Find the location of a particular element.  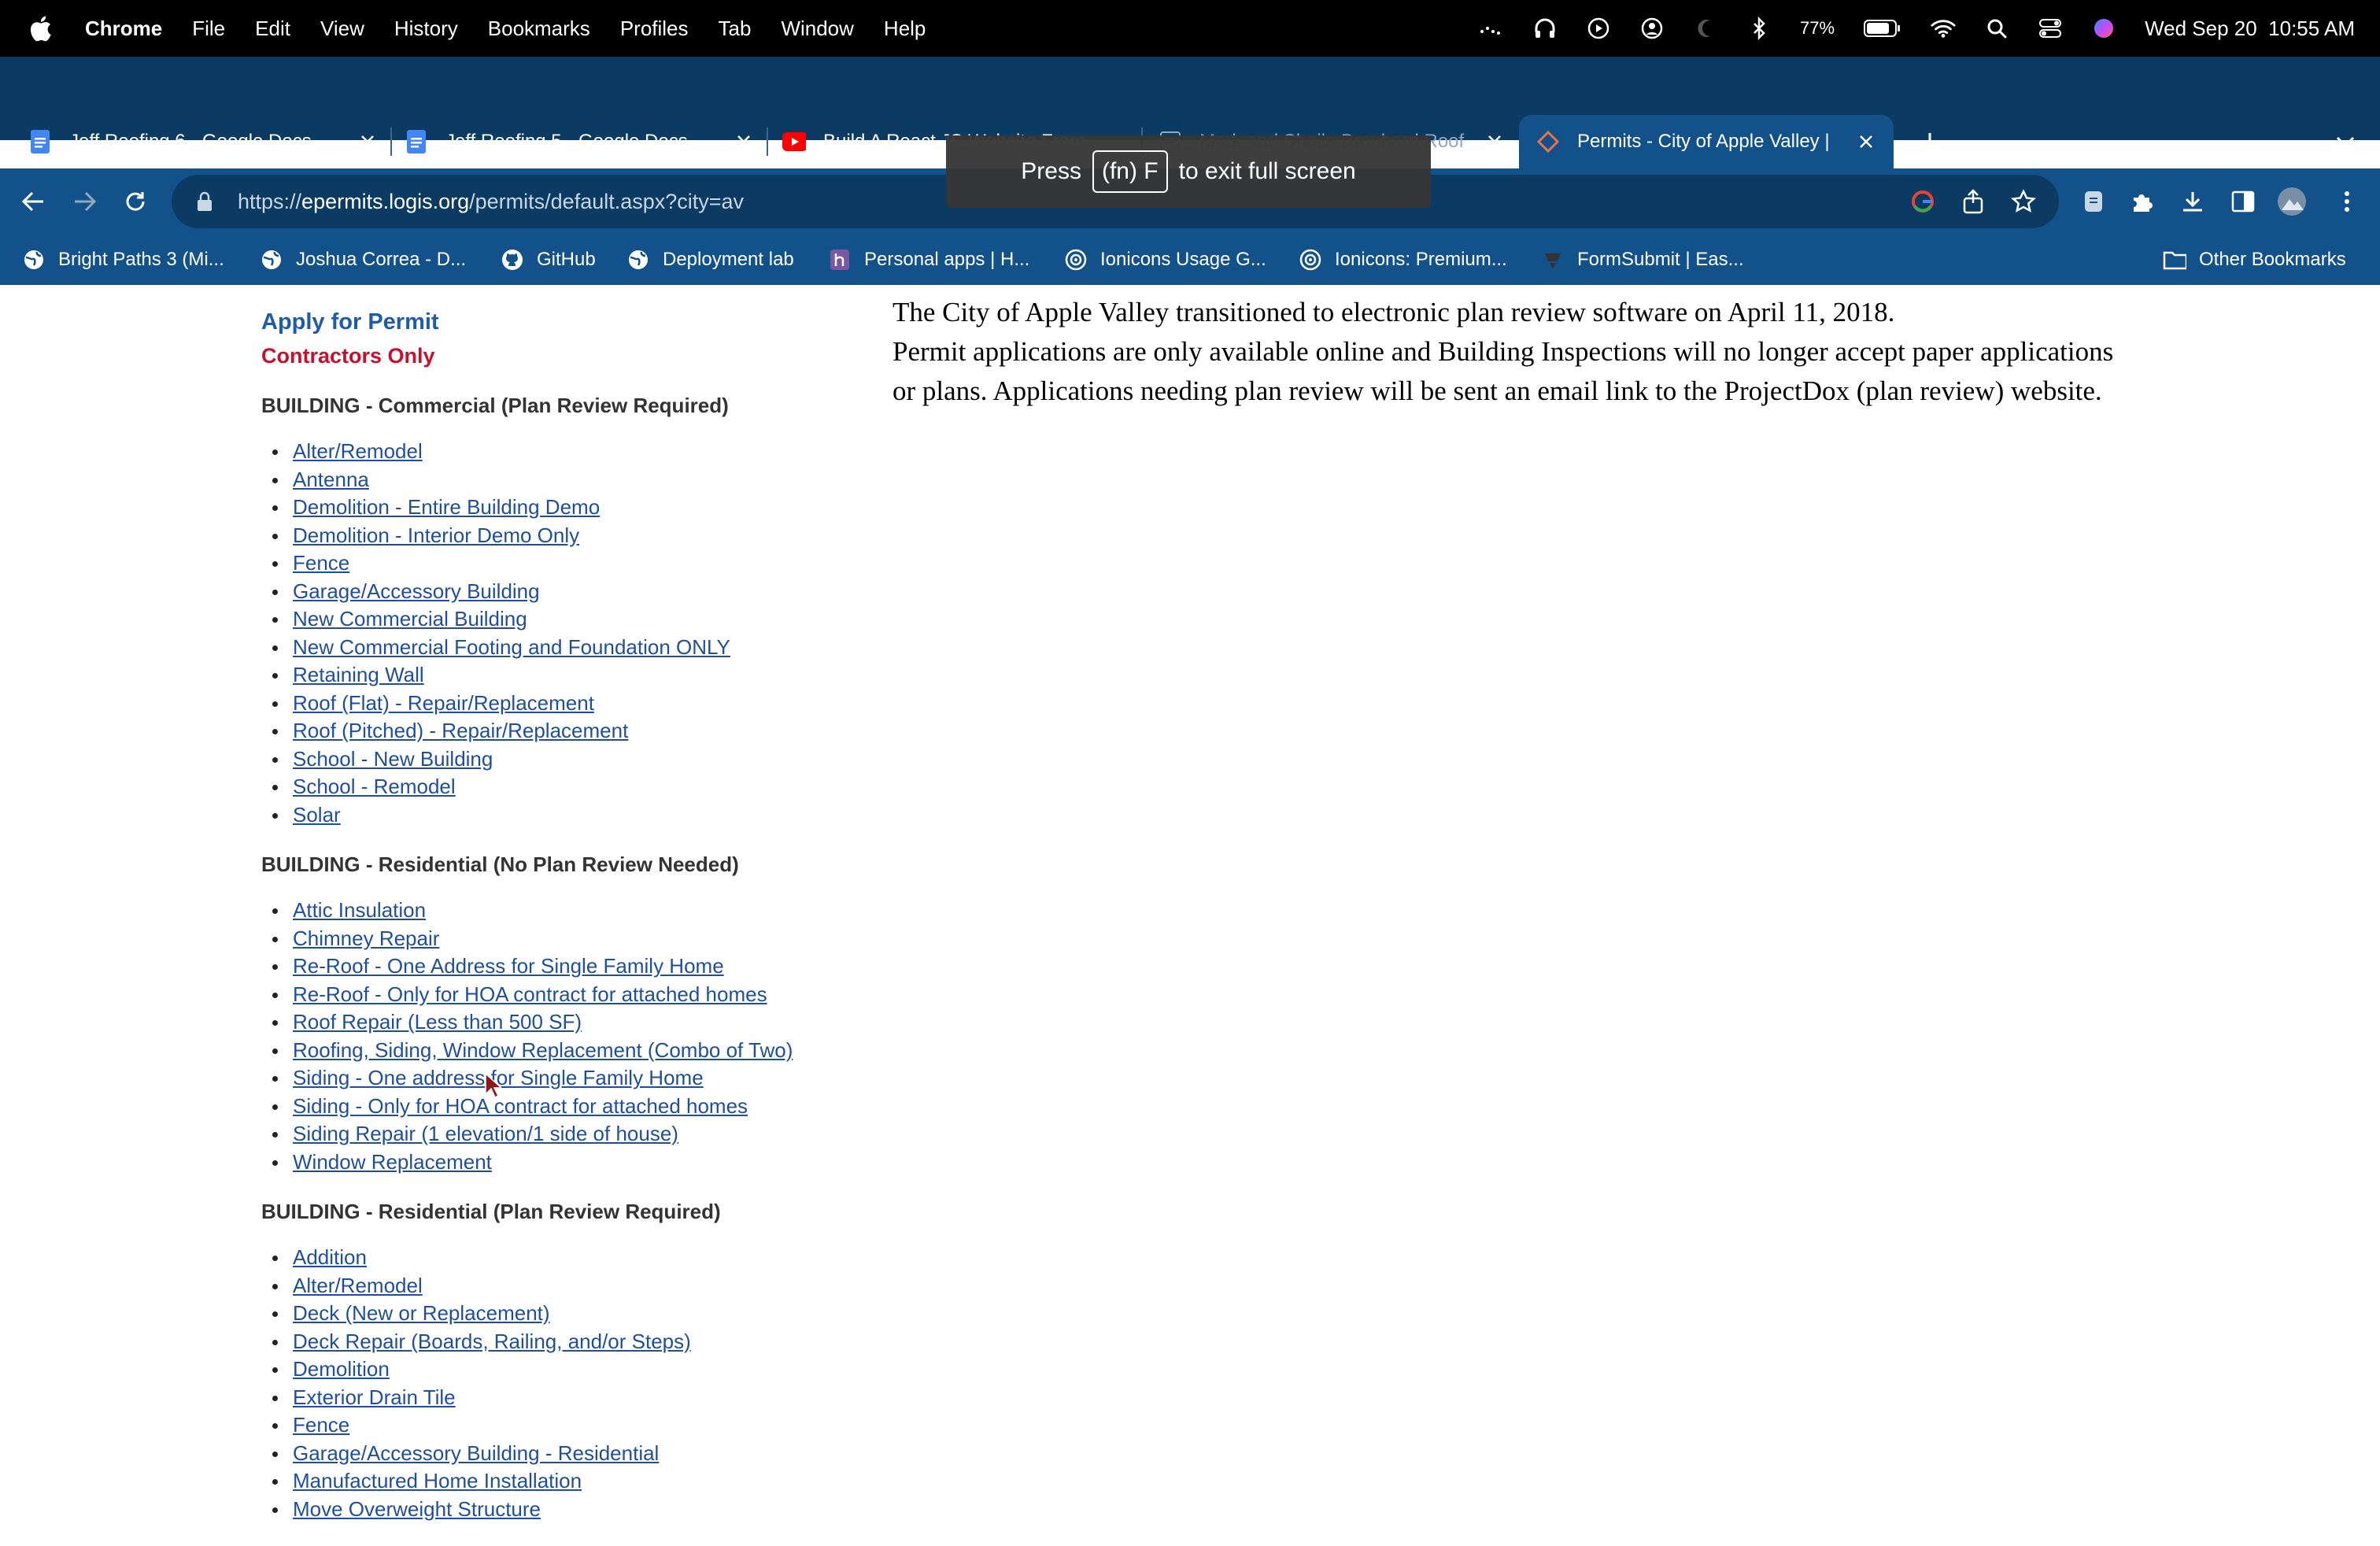

tab-jeff-roofing-6: Jeff Roofing 6 - Google Docs is located at coordinates (203, 141).